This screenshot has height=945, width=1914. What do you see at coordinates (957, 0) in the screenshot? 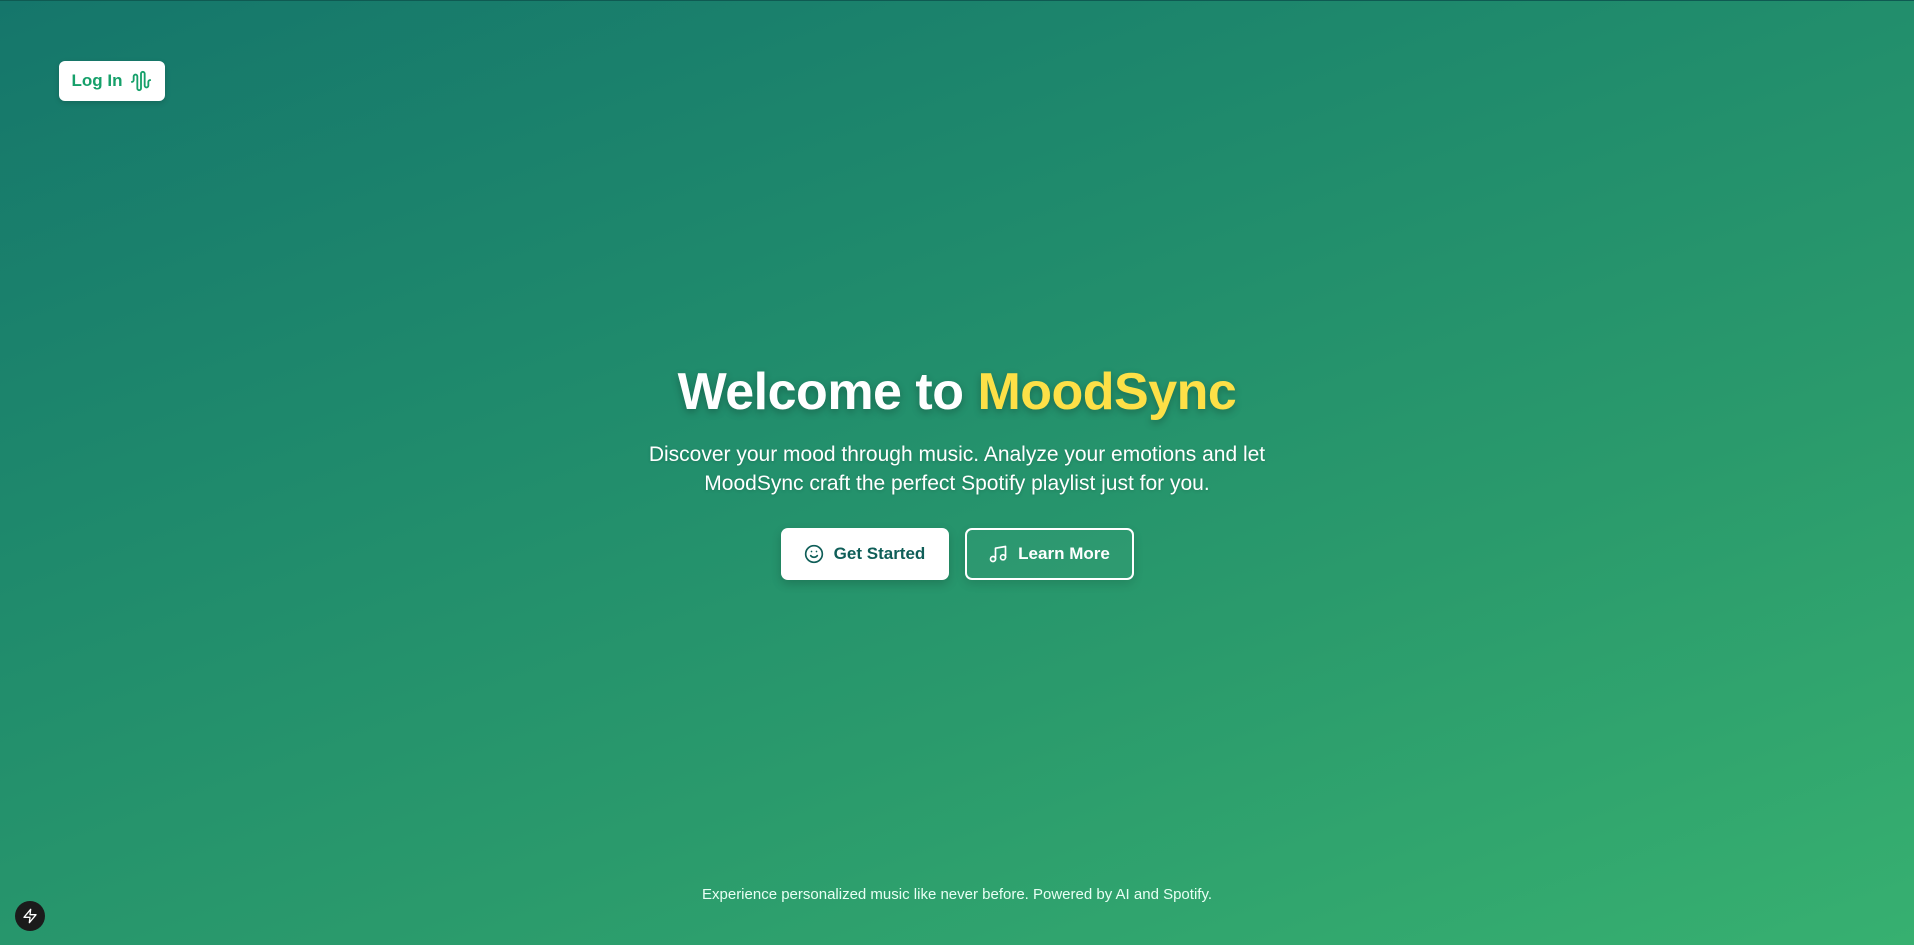
I see `top-border` at bounding box center [957, 0].